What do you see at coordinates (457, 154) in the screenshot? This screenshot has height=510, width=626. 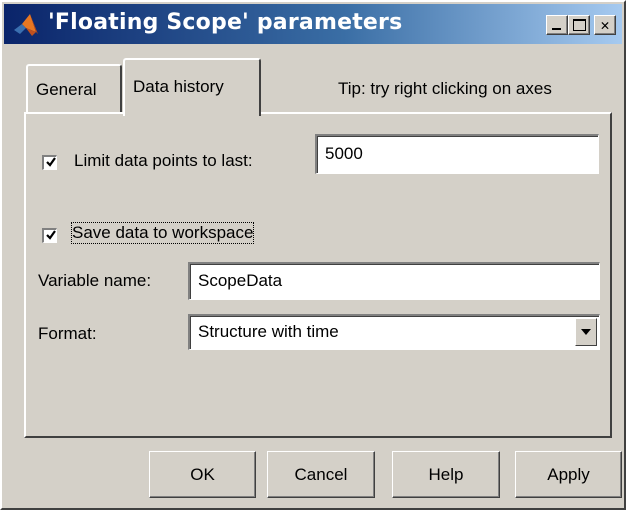 I see `limit-points-input: 5000` at bounding box center [457, 154].